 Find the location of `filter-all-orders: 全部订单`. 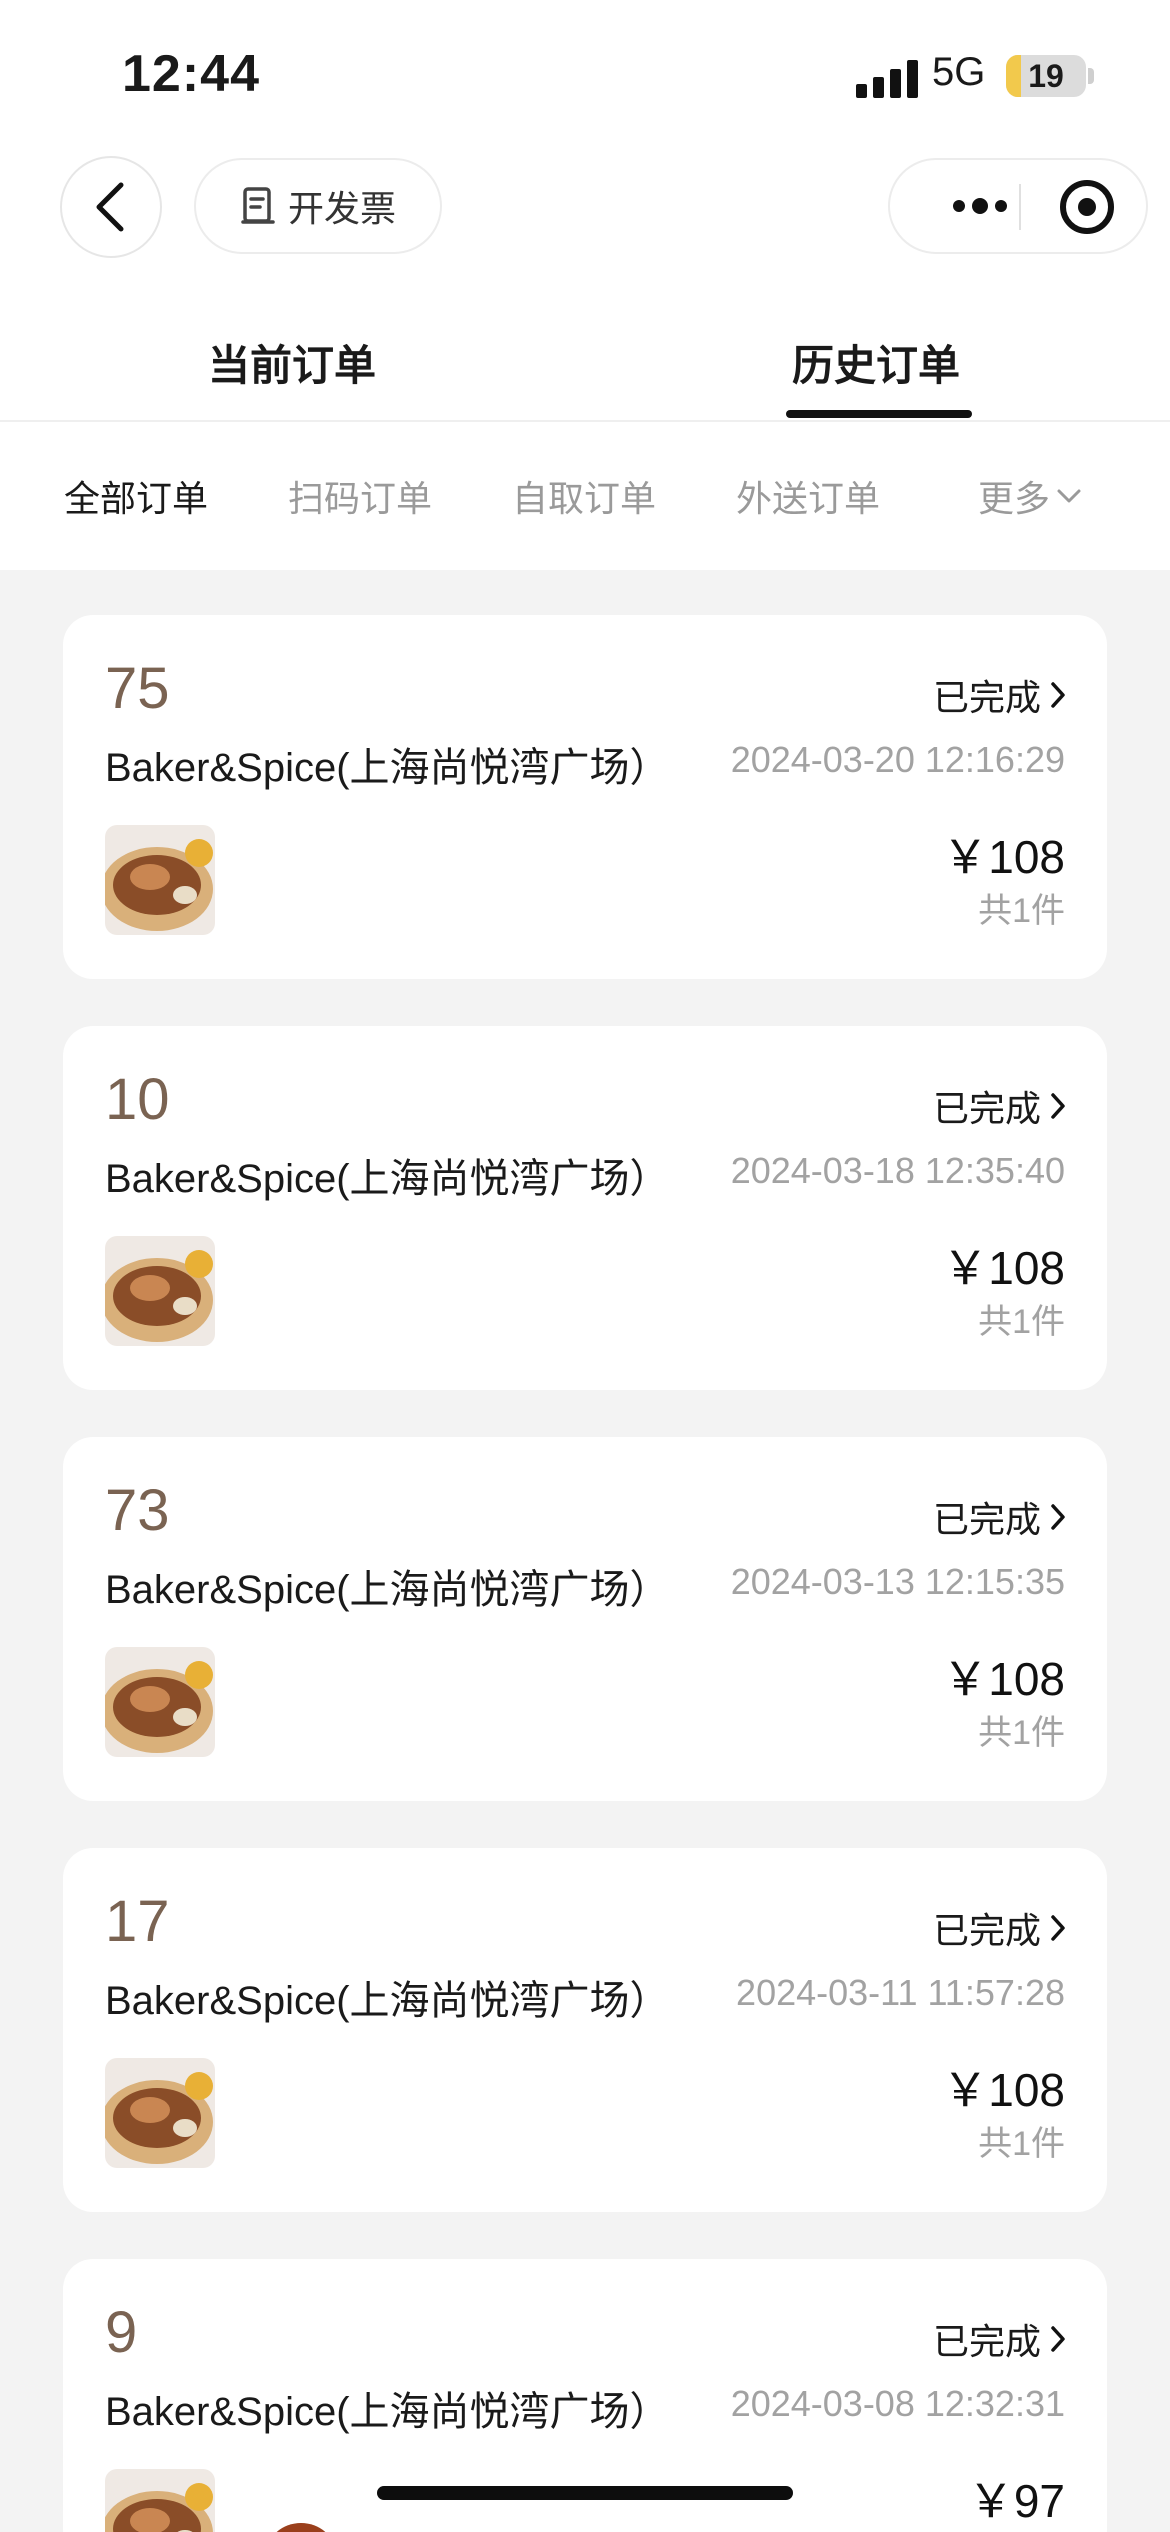

filter-all-orders: 全部订单 is located at coordinates (136, 496).